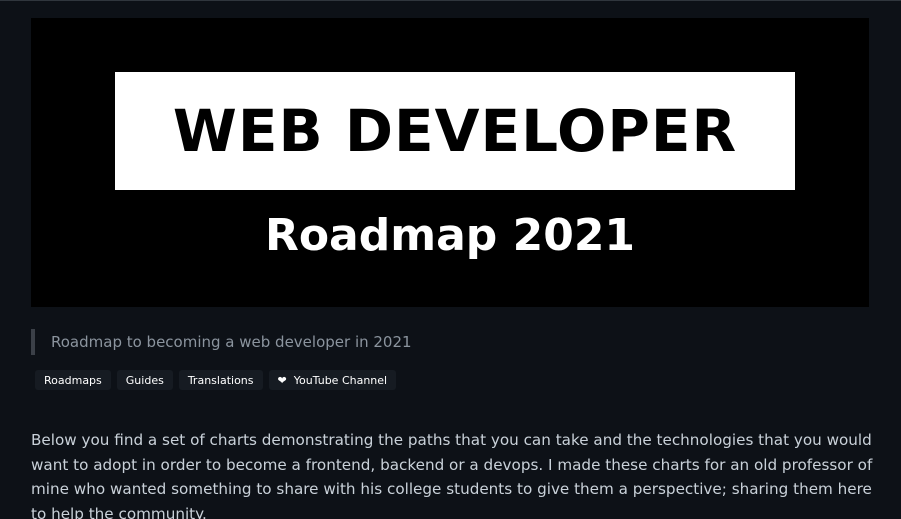 The image size is (901, 519). I want to click on translations-link-label: Translations, so click(220, 380).